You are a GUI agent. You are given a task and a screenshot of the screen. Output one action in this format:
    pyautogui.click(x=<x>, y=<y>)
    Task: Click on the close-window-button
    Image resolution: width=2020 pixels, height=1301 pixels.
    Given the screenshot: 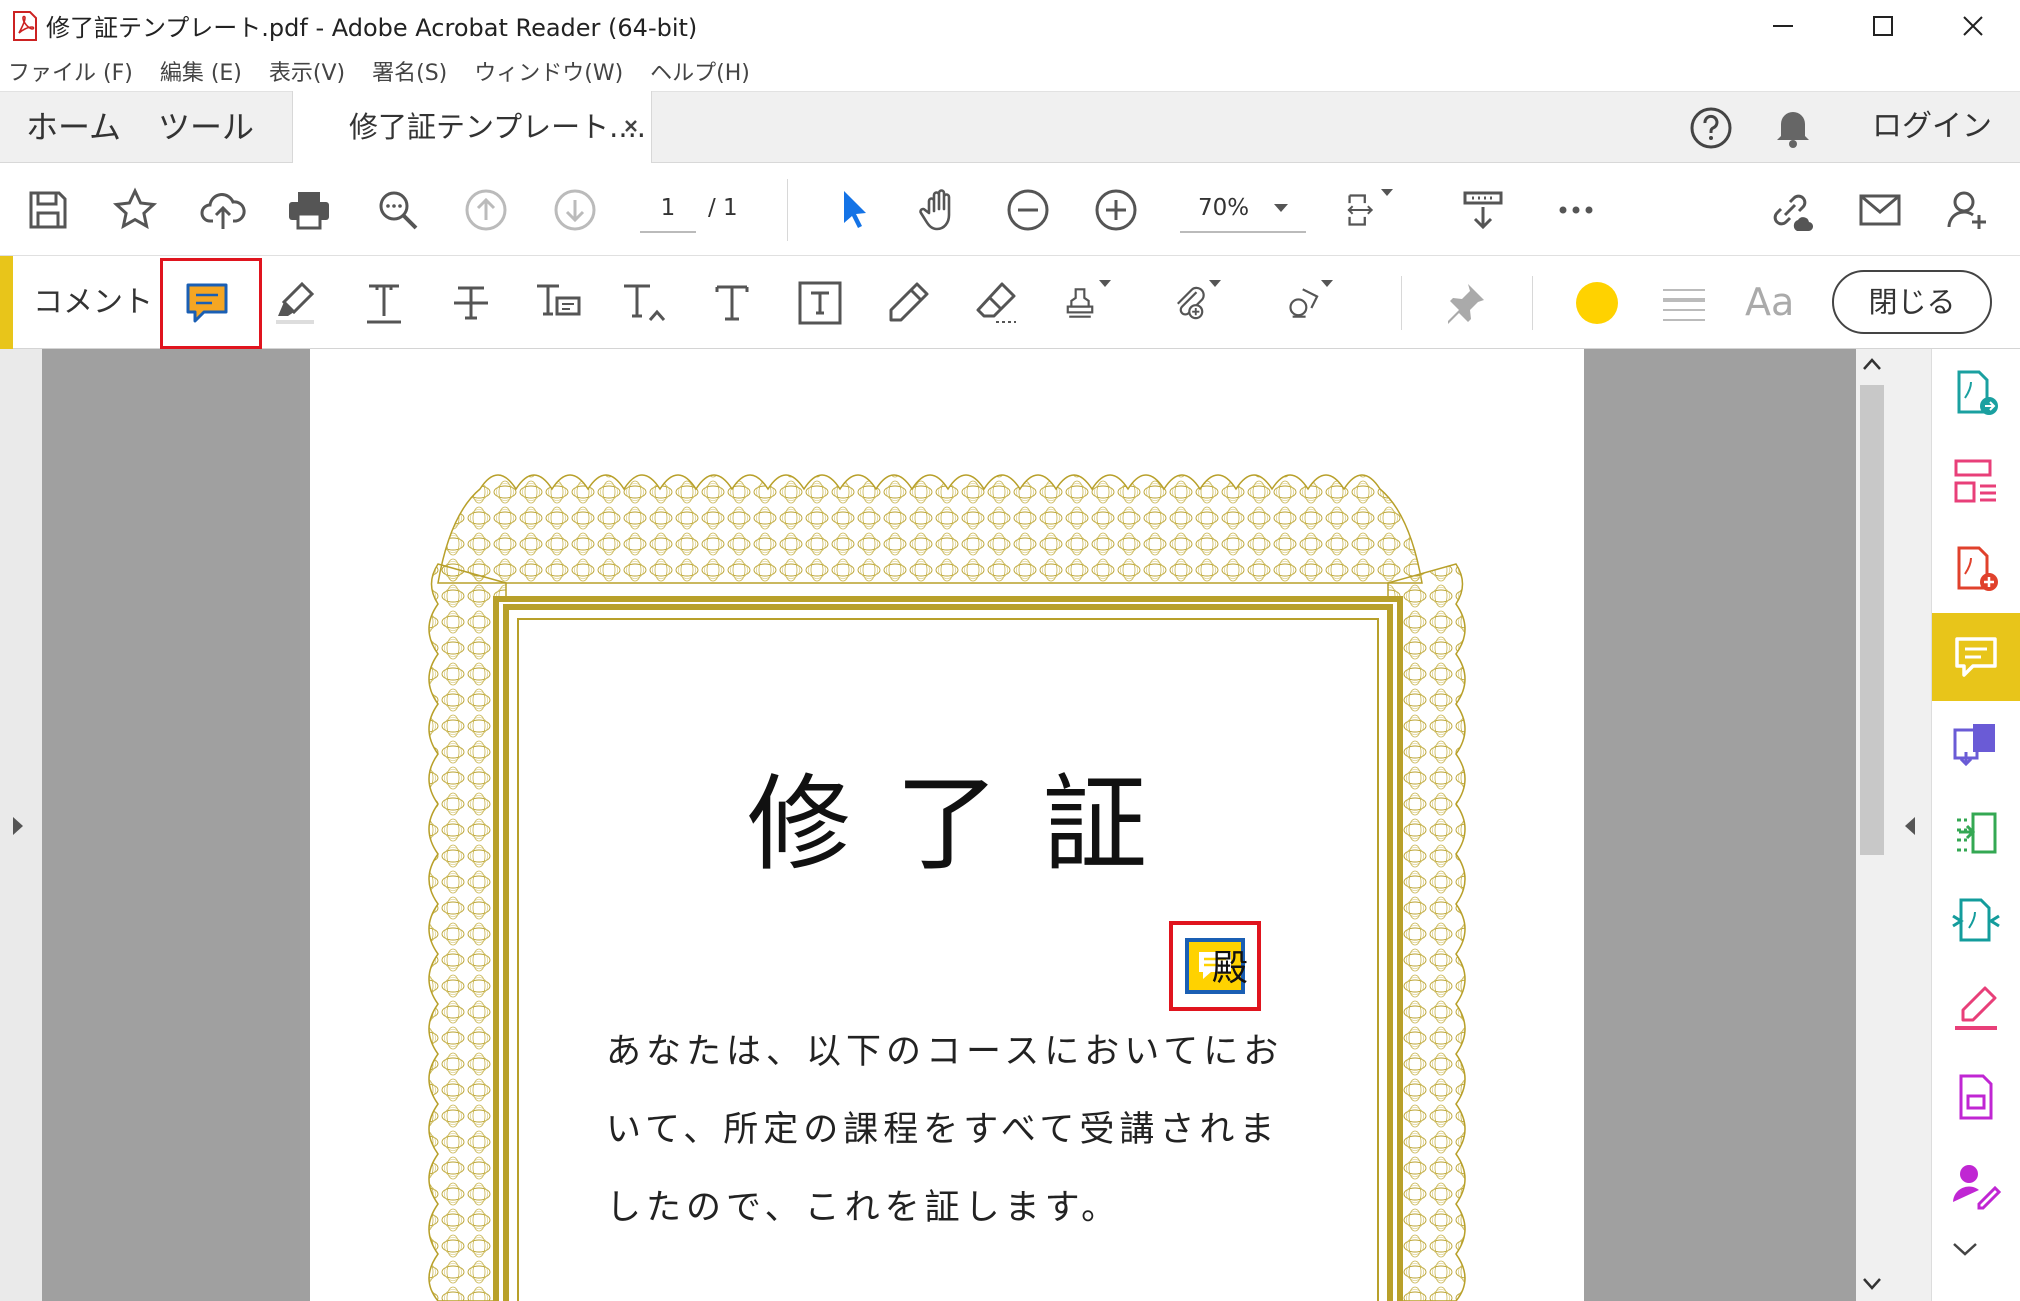 What is the action you would take?
    pyautogui.click(x=1973, y=25)
    